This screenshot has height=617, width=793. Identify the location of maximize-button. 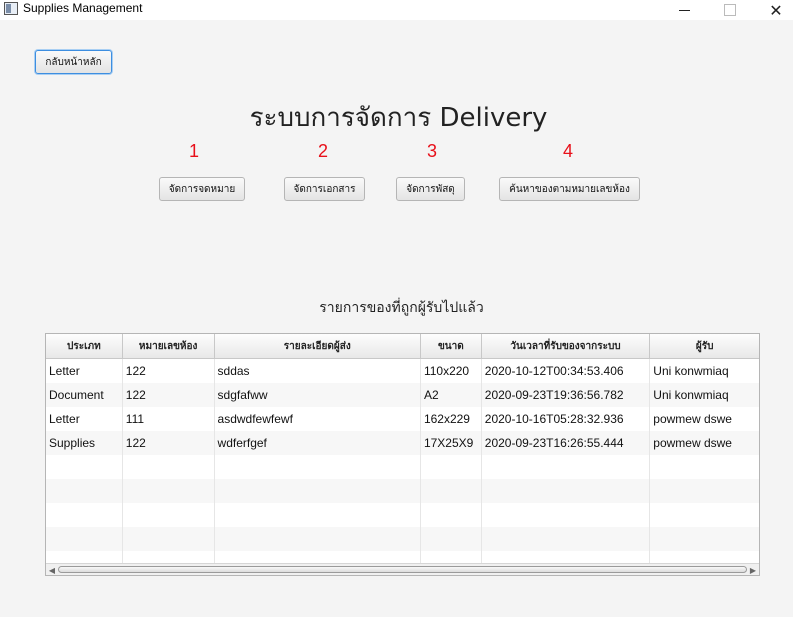
(730, 10).